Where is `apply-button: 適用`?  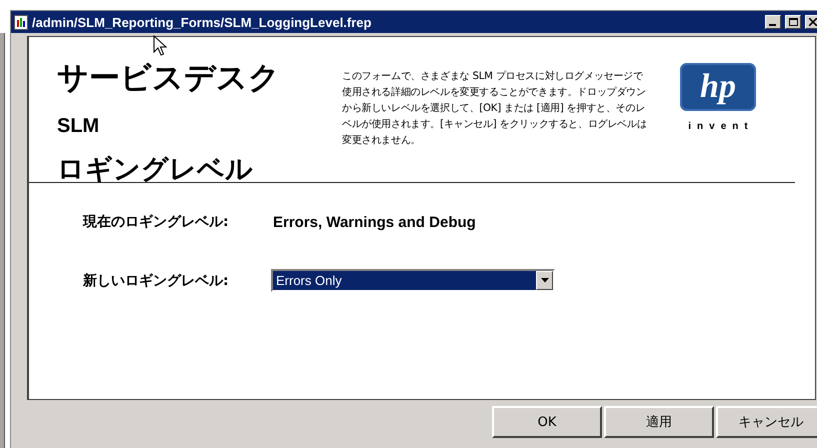
apply-button: 適用 is located at coordinates (659, 422).